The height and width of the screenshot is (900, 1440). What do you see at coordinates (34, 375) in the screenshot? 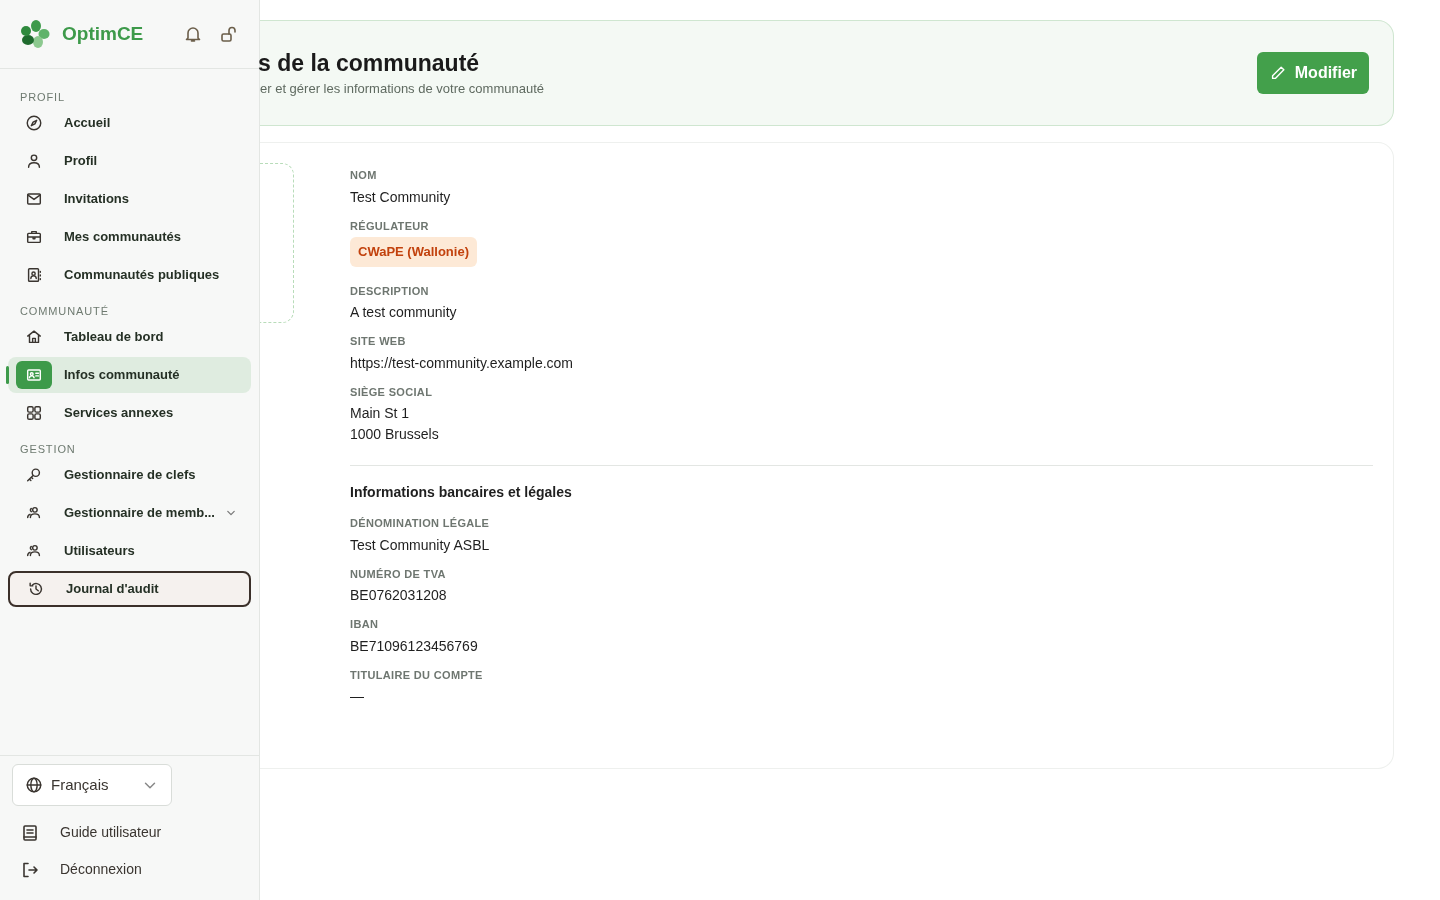
I see `id-card-icon` at bounding box center [34, 375].